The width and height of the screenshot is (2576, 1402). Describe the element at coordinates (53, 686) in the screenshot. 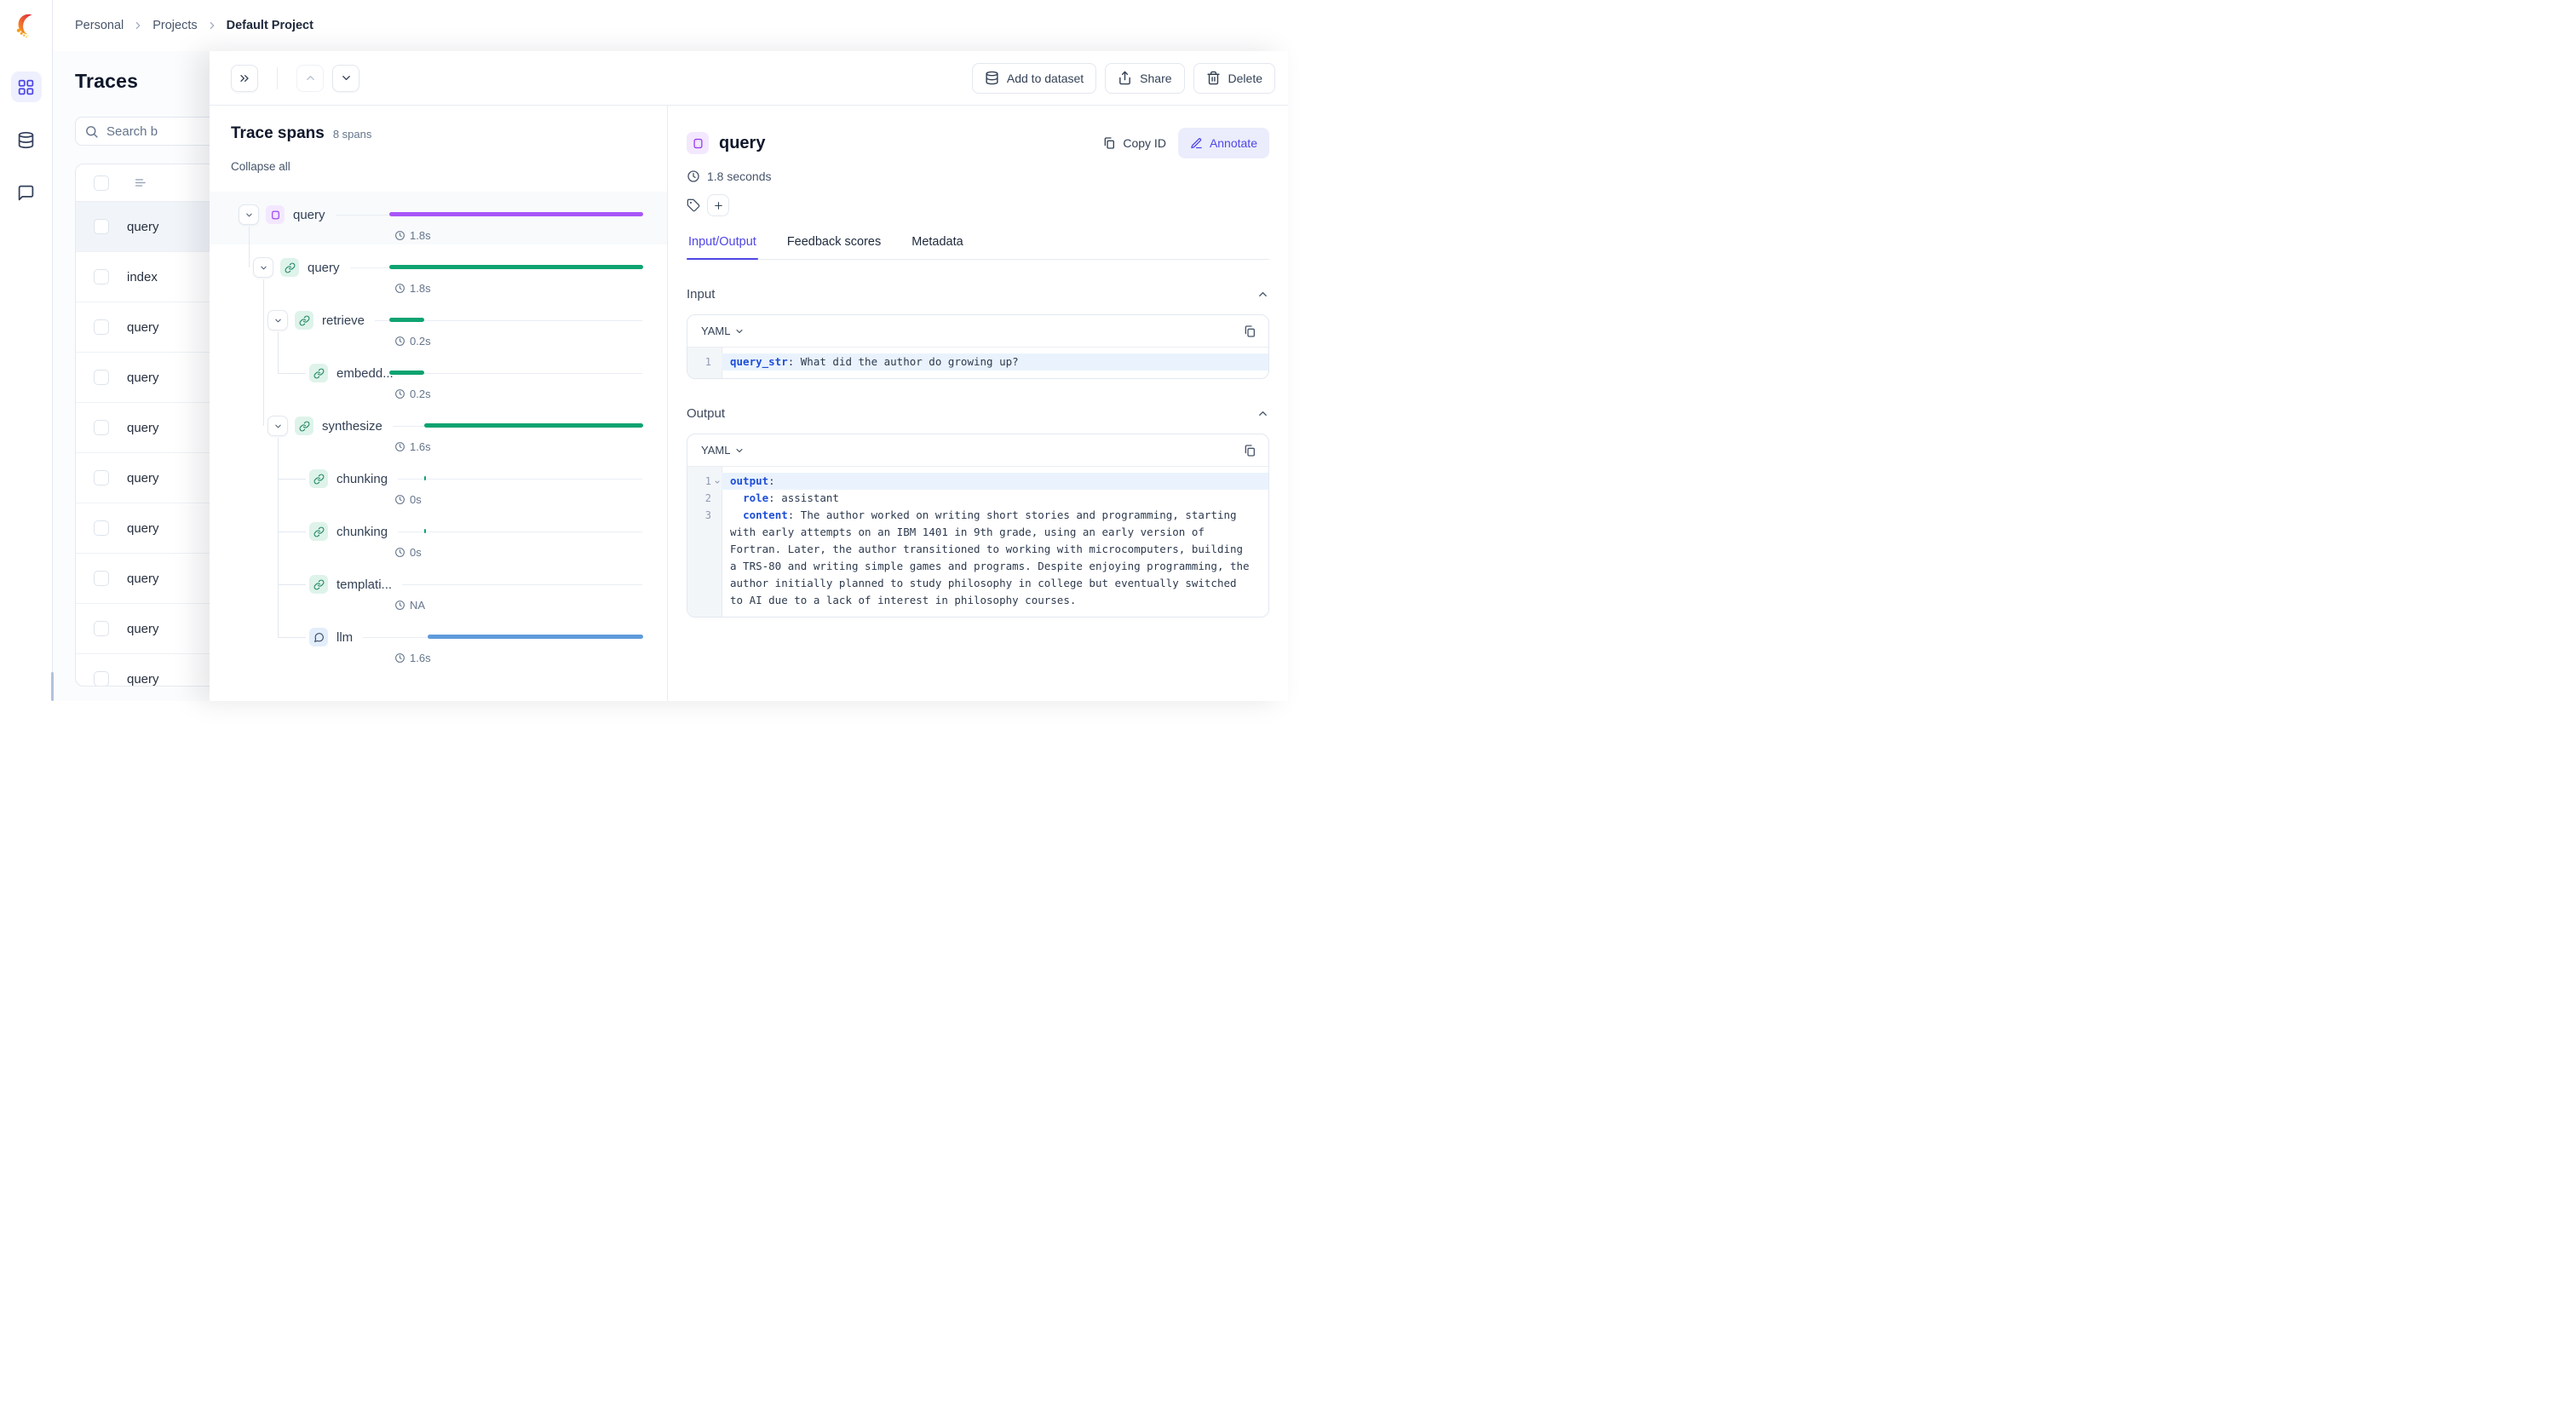

I see `vertical-scrollbar-thumb` at that location.